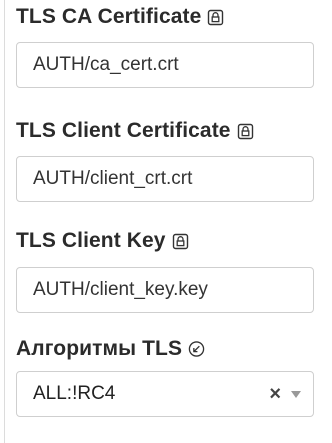  I want to click on client-key-input: AUTH/client_key.key, so click(165, 290).